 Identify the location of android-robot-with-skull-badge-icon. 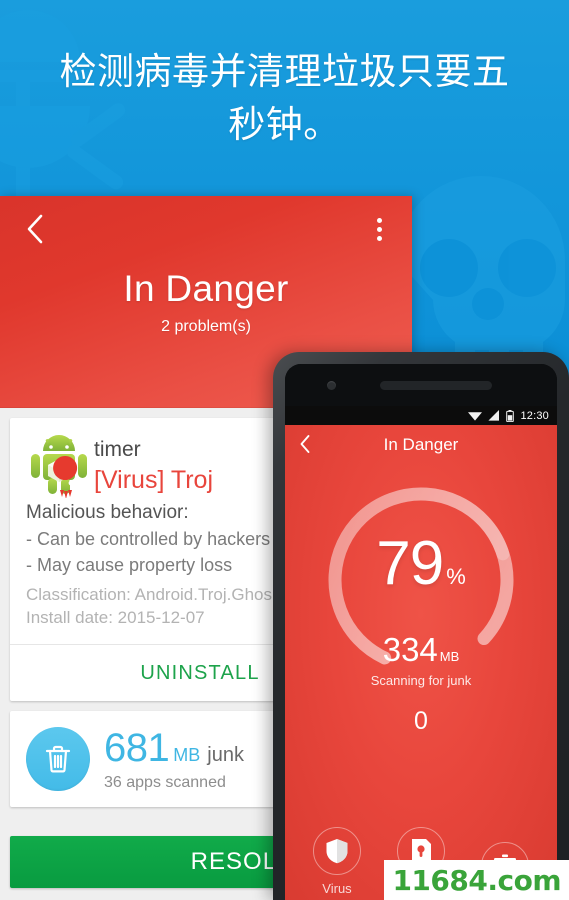
(59, 465).